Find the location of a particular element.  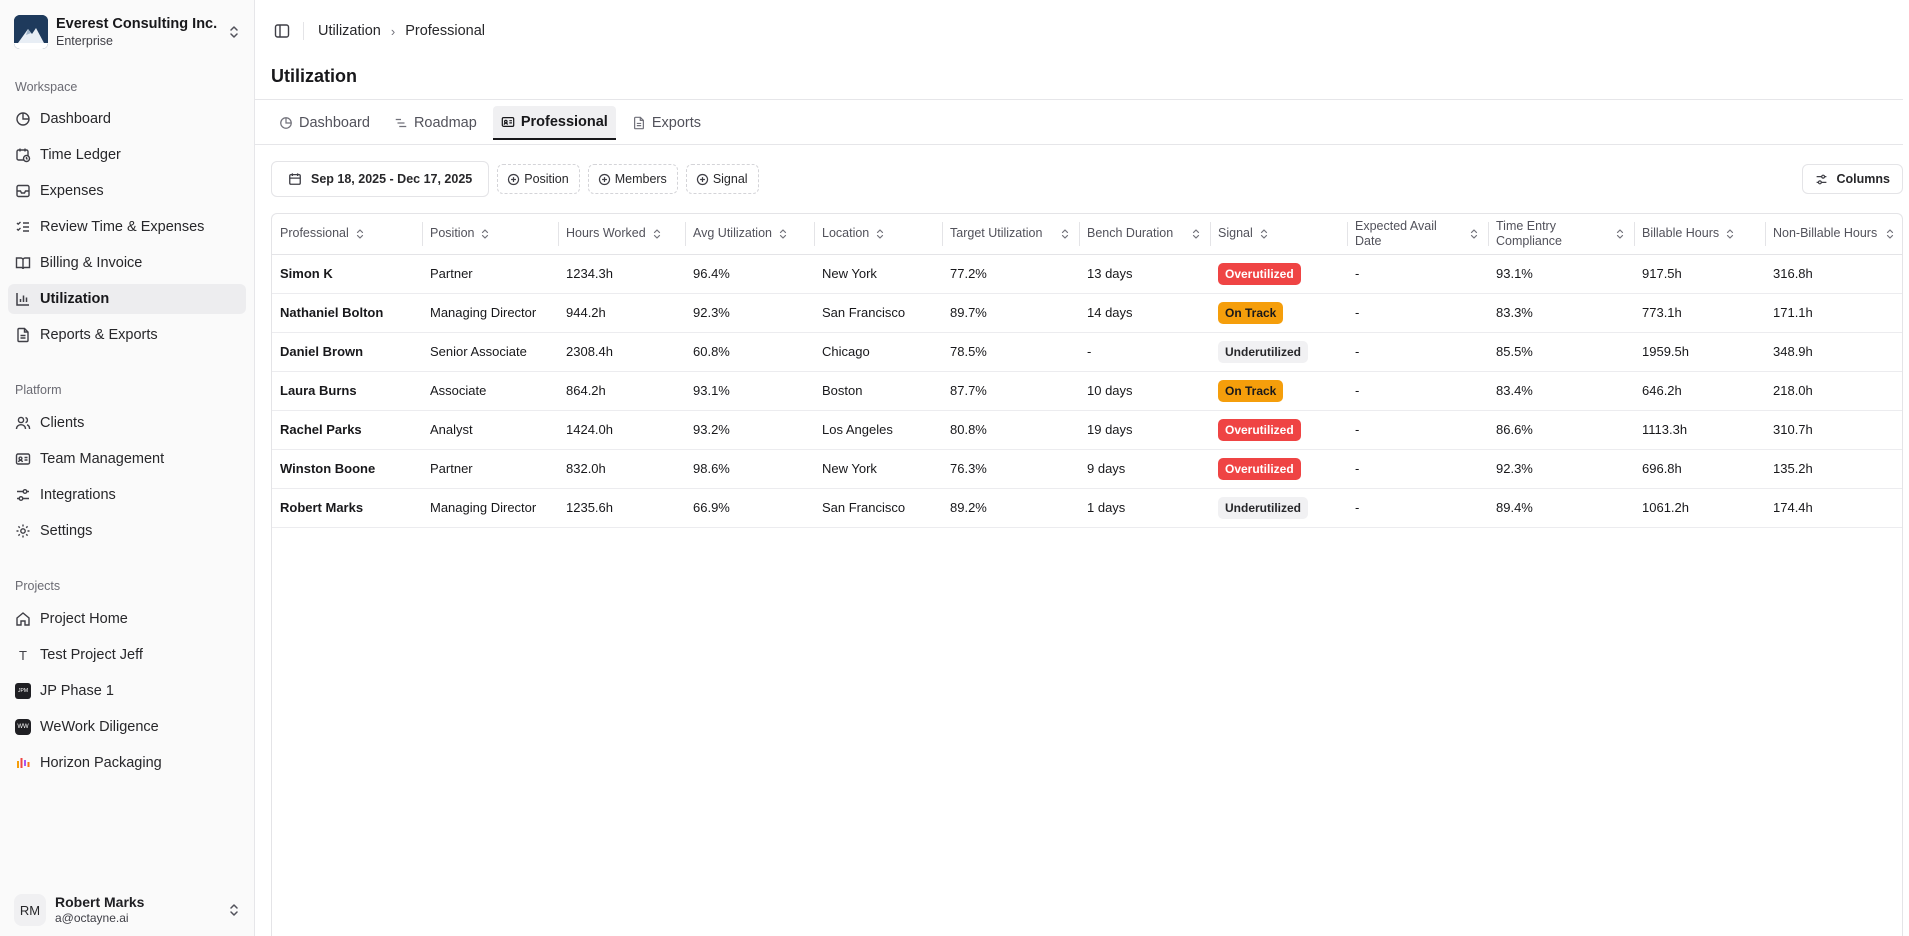

column-header: Location is located at coordinates (878, 234).